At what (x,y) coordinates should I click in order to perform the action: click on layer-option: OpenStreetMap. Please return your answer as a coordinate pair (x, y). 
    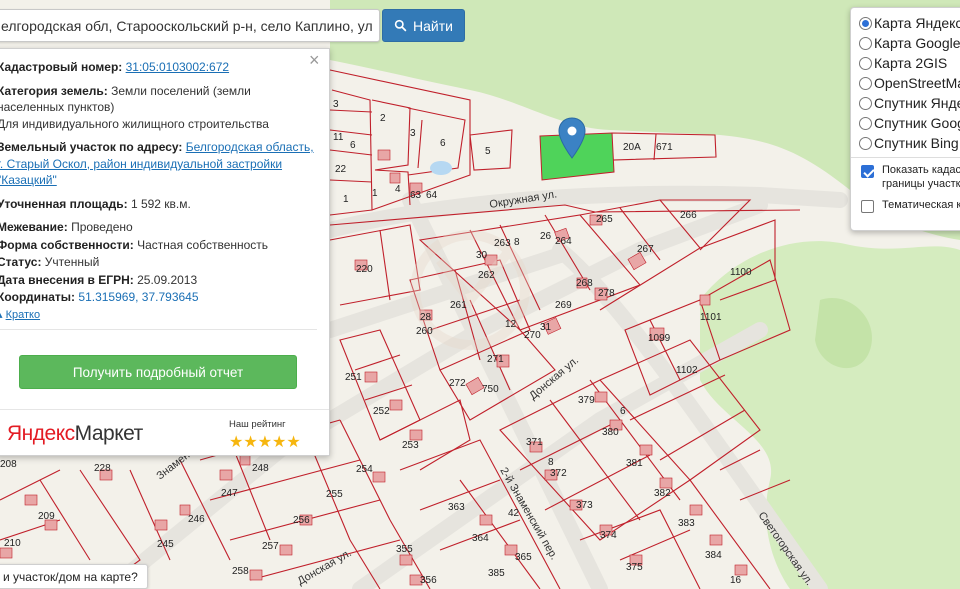
    Looking at the image, I should click on (909, 83).